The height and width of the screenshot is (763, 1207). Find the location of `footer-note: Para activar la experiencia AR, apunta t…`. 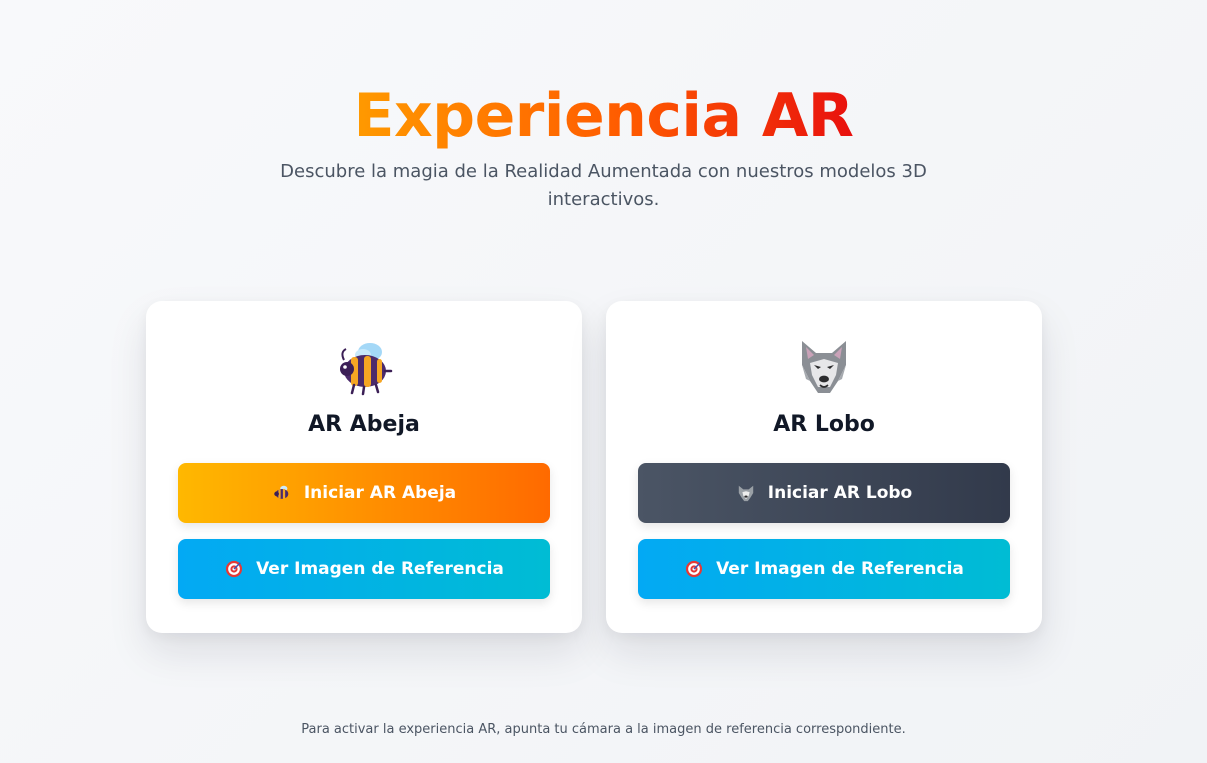

footer-note: Para activar la experiencia AR, apunta t… is located at coordinates (603, 729).